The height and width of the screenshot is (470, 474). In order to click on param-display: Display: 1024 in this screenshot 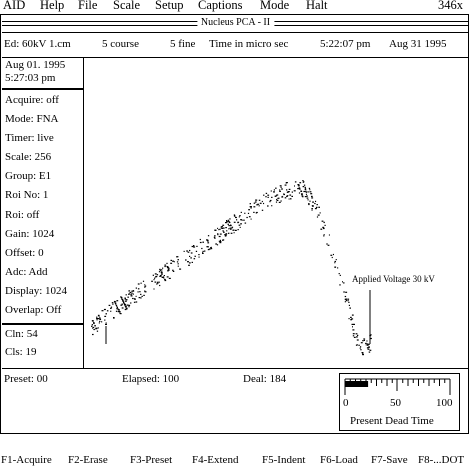, I will do `click(36, 291)`.